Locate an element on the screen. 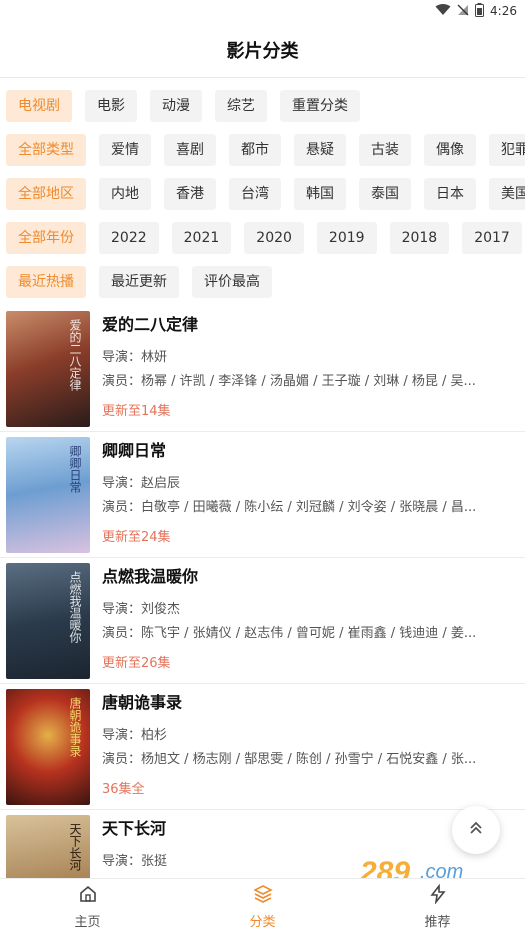 The width and height of the screenshot is (525, 935). item-status: 36集全 is located at coordinates (123, 789).